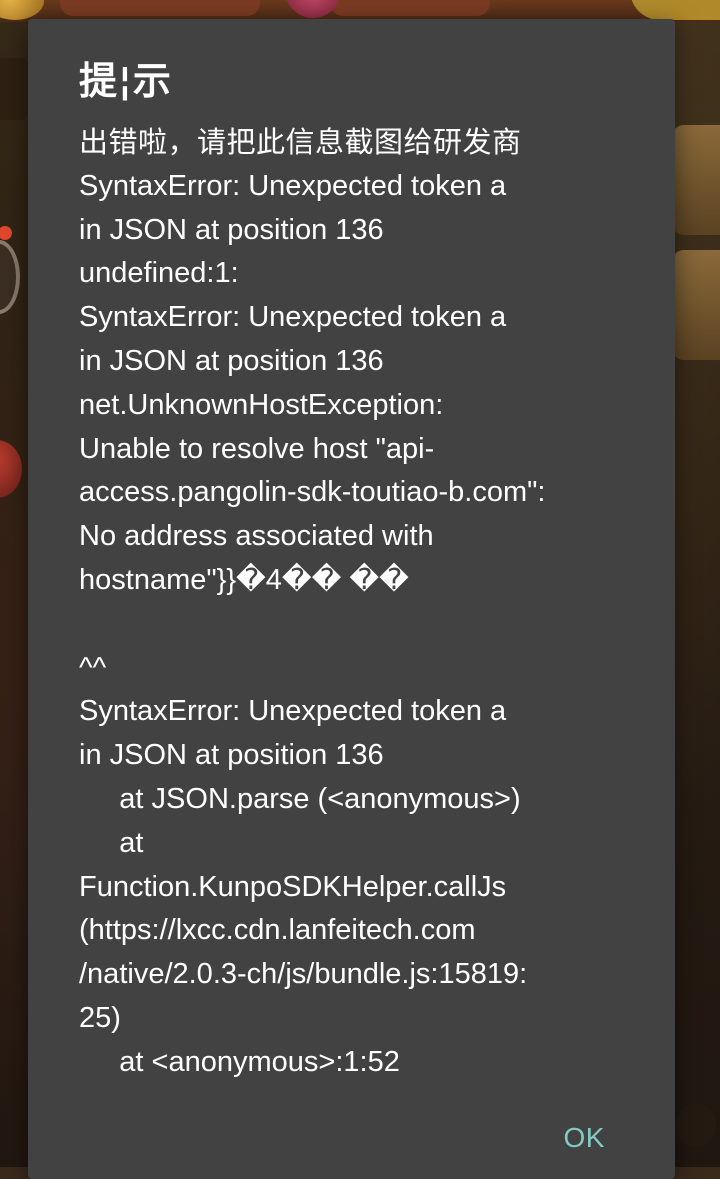 This screenshot has width=720, height=1179. I want to click on message-line: hostname"}}�4�� ��, so click(244, 579).